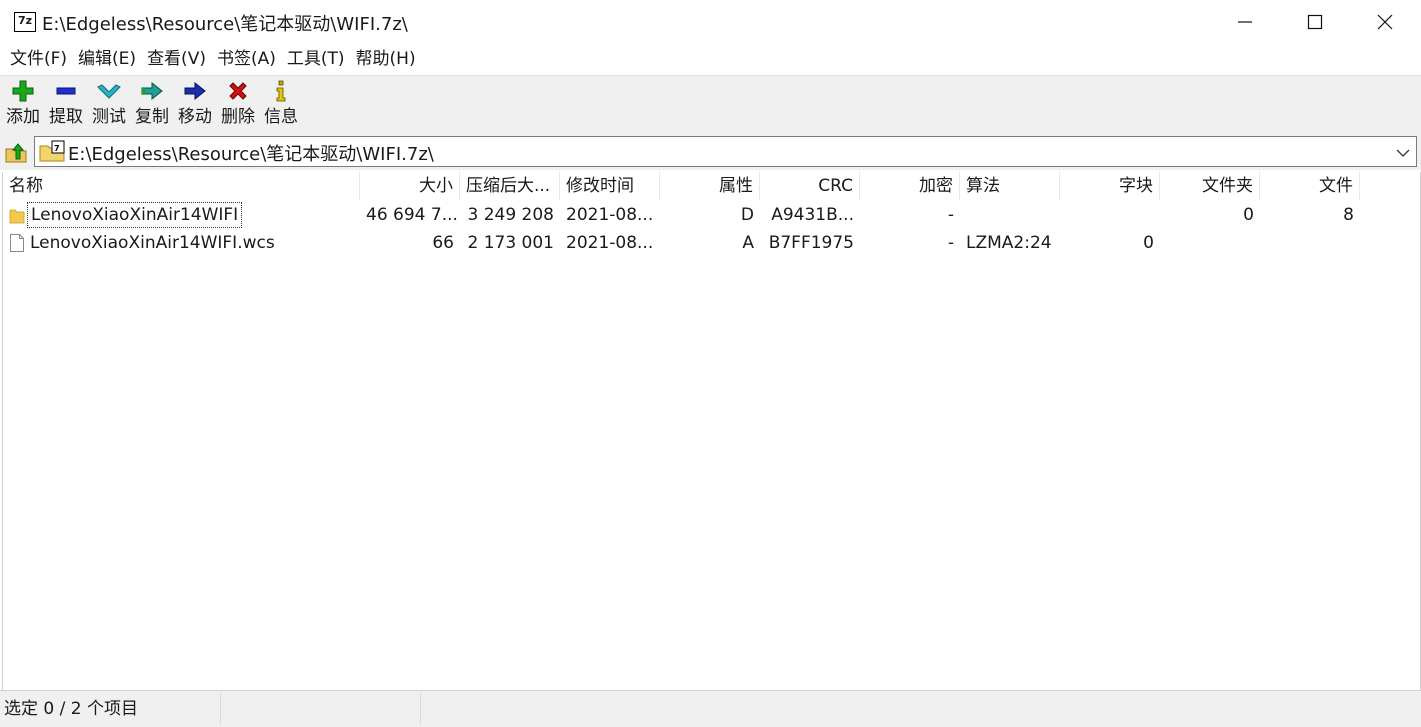 The image size is (1421, 727). I want to click on packed-size-cell: 2 173 001, so click(510, 243).